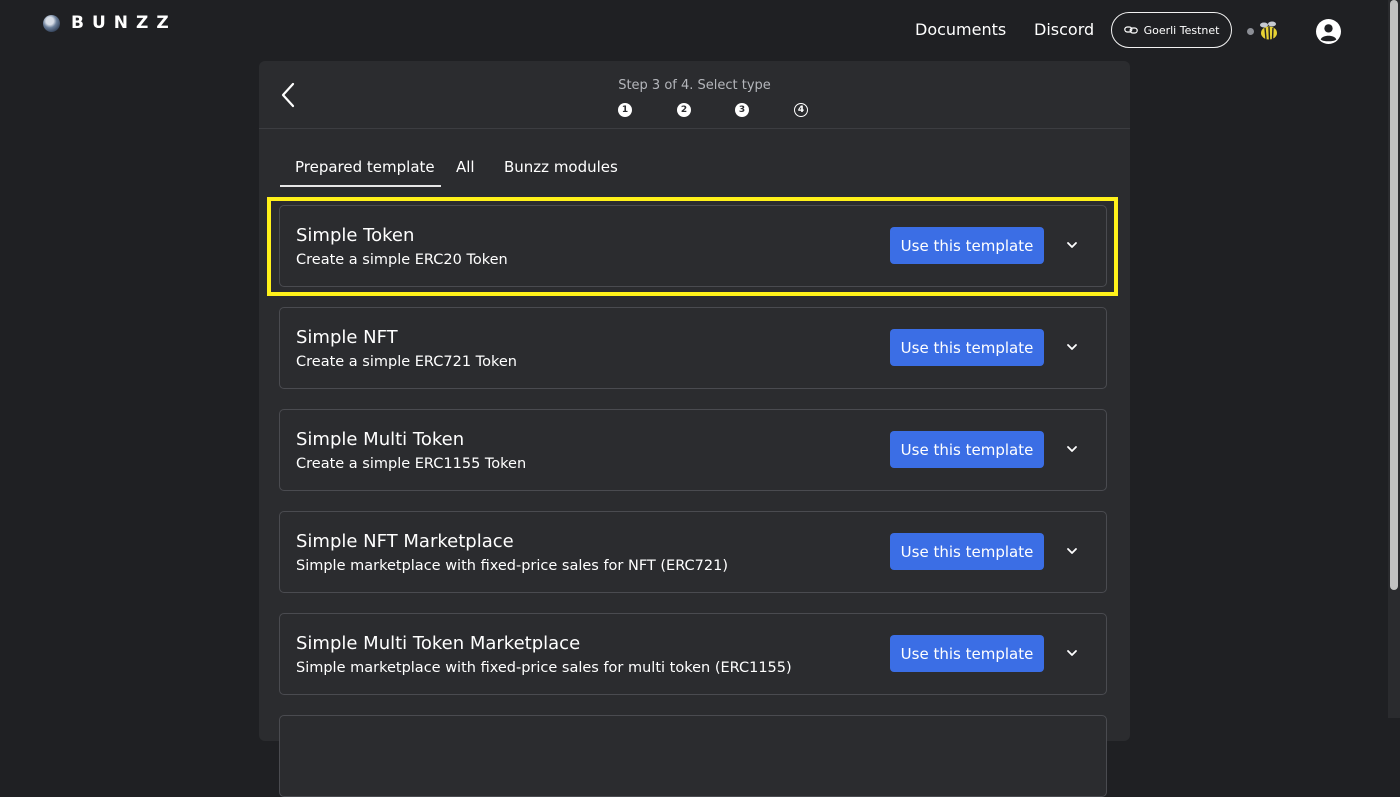 This screenshot has height=797, width=1400. I want to click on page-scrollbar, so click(1394, 359).